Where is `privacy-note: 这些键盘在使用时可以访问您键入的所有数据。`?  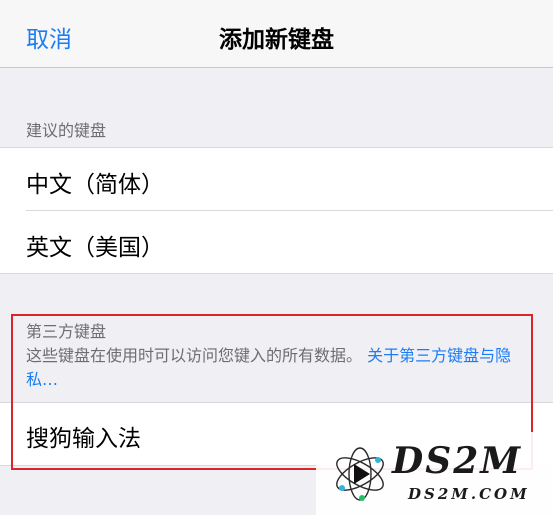
privacy-note: 这些键盘在使用时可以访问您键入的所有数据。 is located at coordinates (194, 355).